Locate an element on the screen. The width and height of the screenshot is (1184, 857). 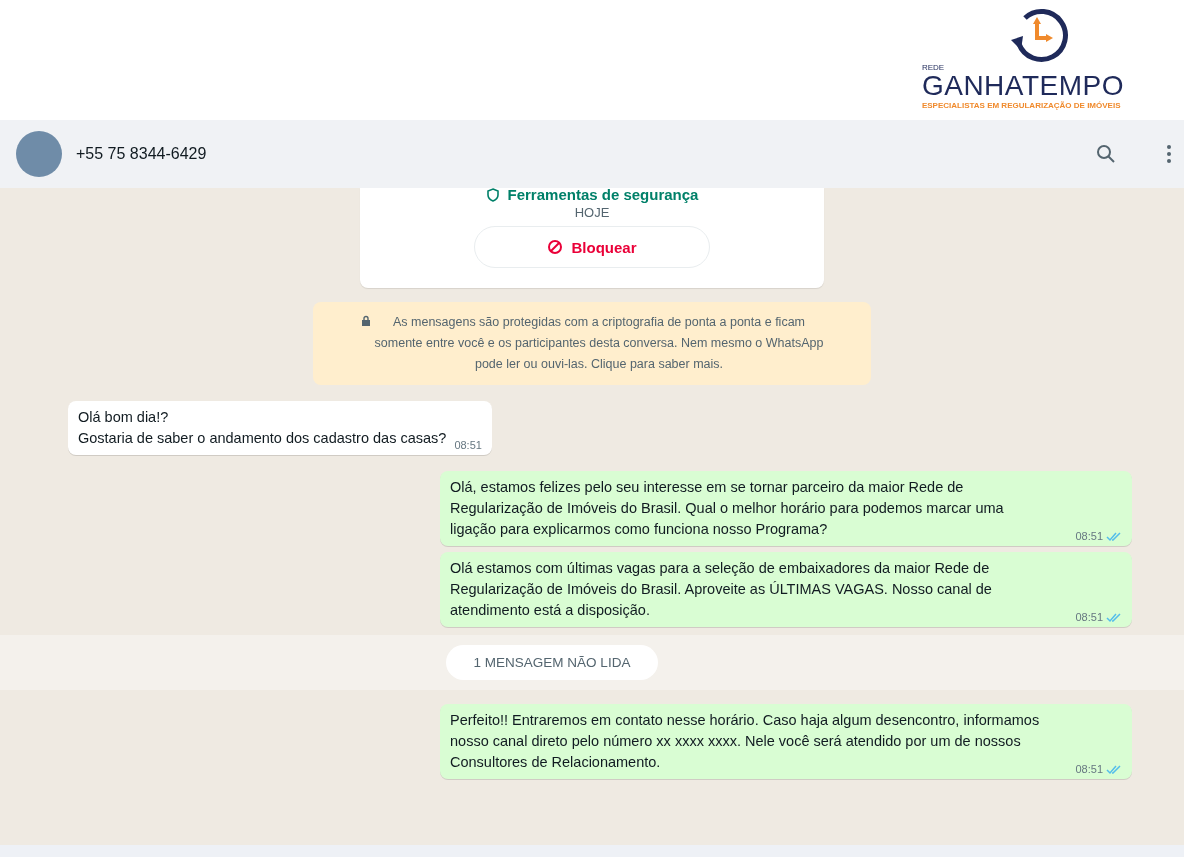
message-text: Perfeito!! Entraremos em contato nesse horário. Caso haja algum desencontro, informamos nosso canal direto pelo número xx xxxx xxxx. Nele você será atendido por um de nossos Consultores de Relacionamento. is located at coordinates (745, 741).